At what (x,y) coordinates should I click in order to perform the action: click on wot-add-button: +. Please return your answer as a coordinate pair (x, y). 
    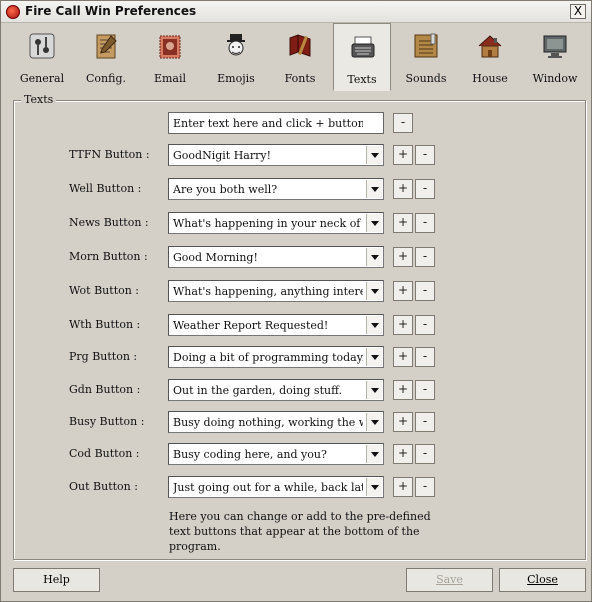
    Looking at the image, I should click on (403, 291).